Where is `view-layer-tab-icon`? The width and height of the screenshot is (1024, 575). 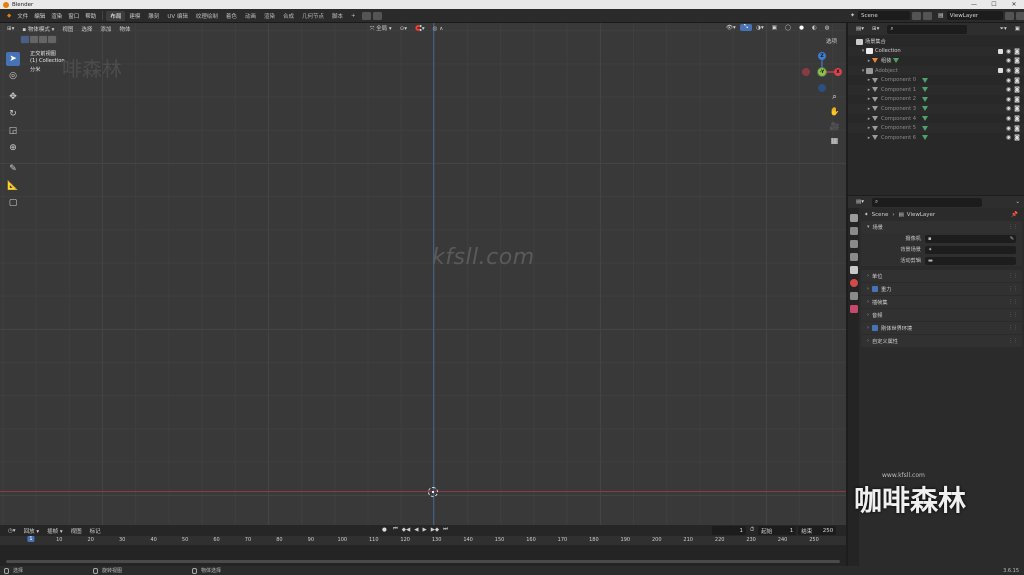
view-layer-tab-icon is located at coordinates (853, 257).